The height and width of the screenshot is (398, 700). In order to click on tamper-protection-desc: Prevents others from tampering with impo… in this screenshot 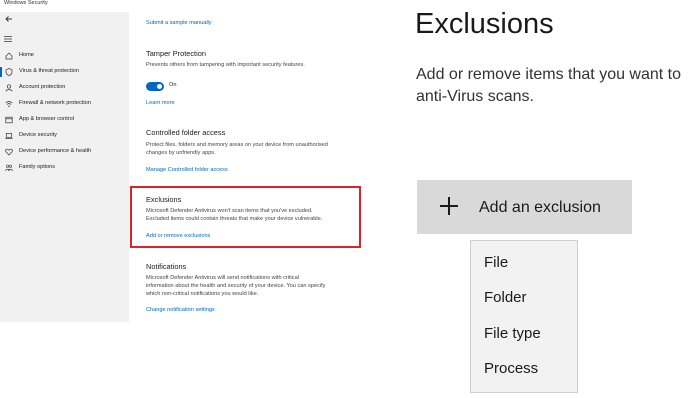, I will do `click(225, 65)`.